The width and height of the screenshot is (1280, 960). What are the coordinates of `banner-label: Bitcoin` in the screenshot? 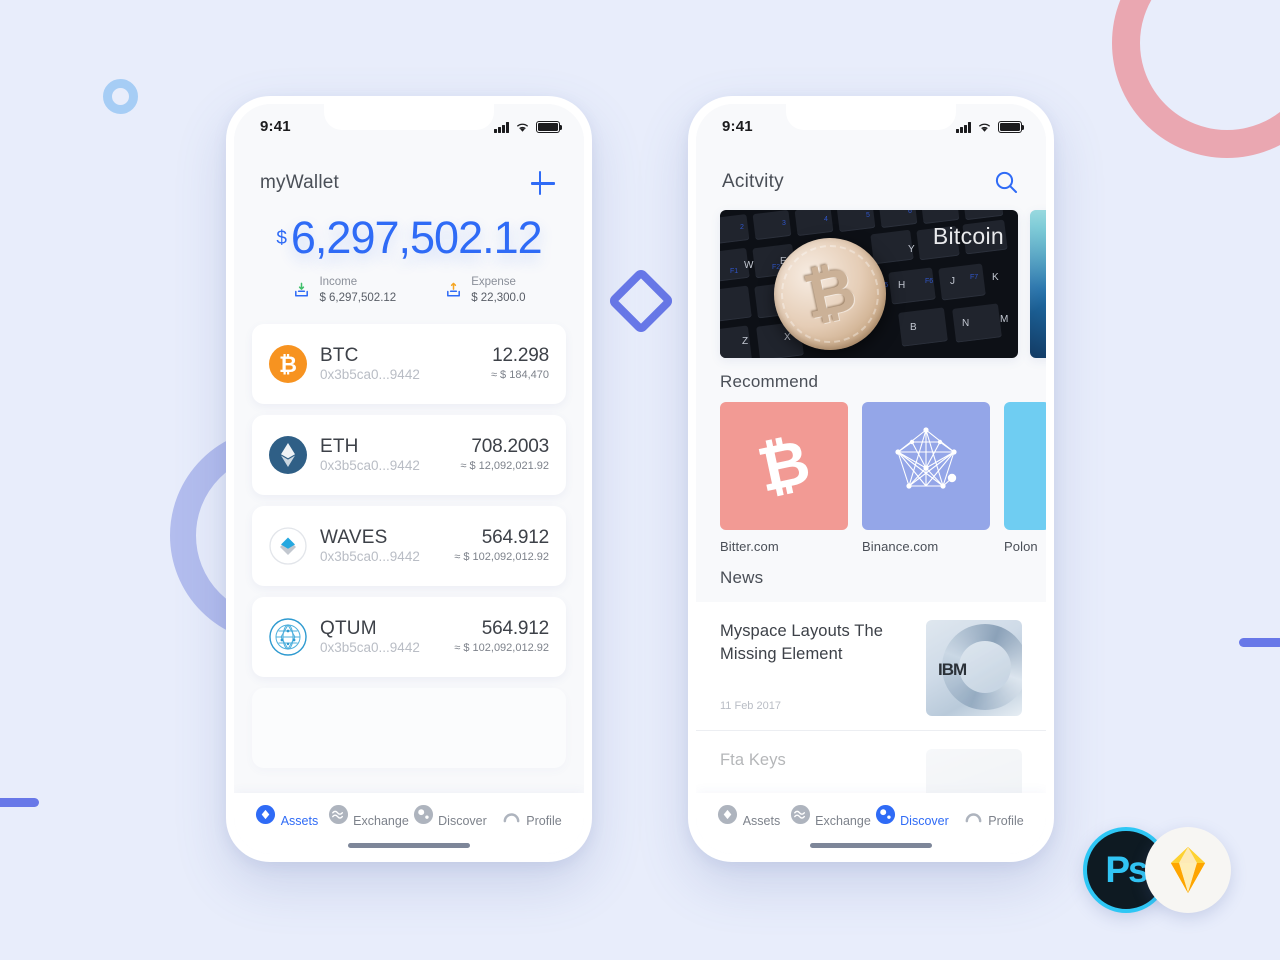 It's located at (968, 236).